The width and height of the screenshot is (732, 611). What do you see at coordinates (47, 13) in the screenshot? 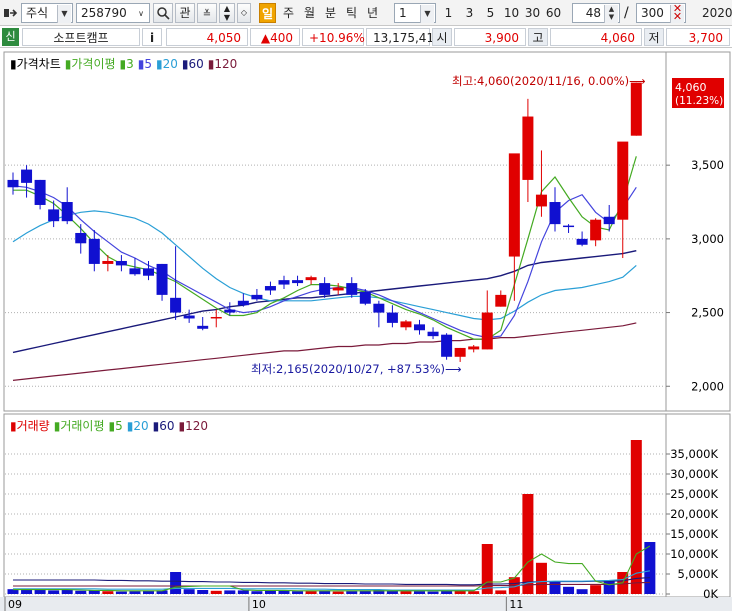
I see `market-select: 주식 ▼` at bounding box center [47, 13].